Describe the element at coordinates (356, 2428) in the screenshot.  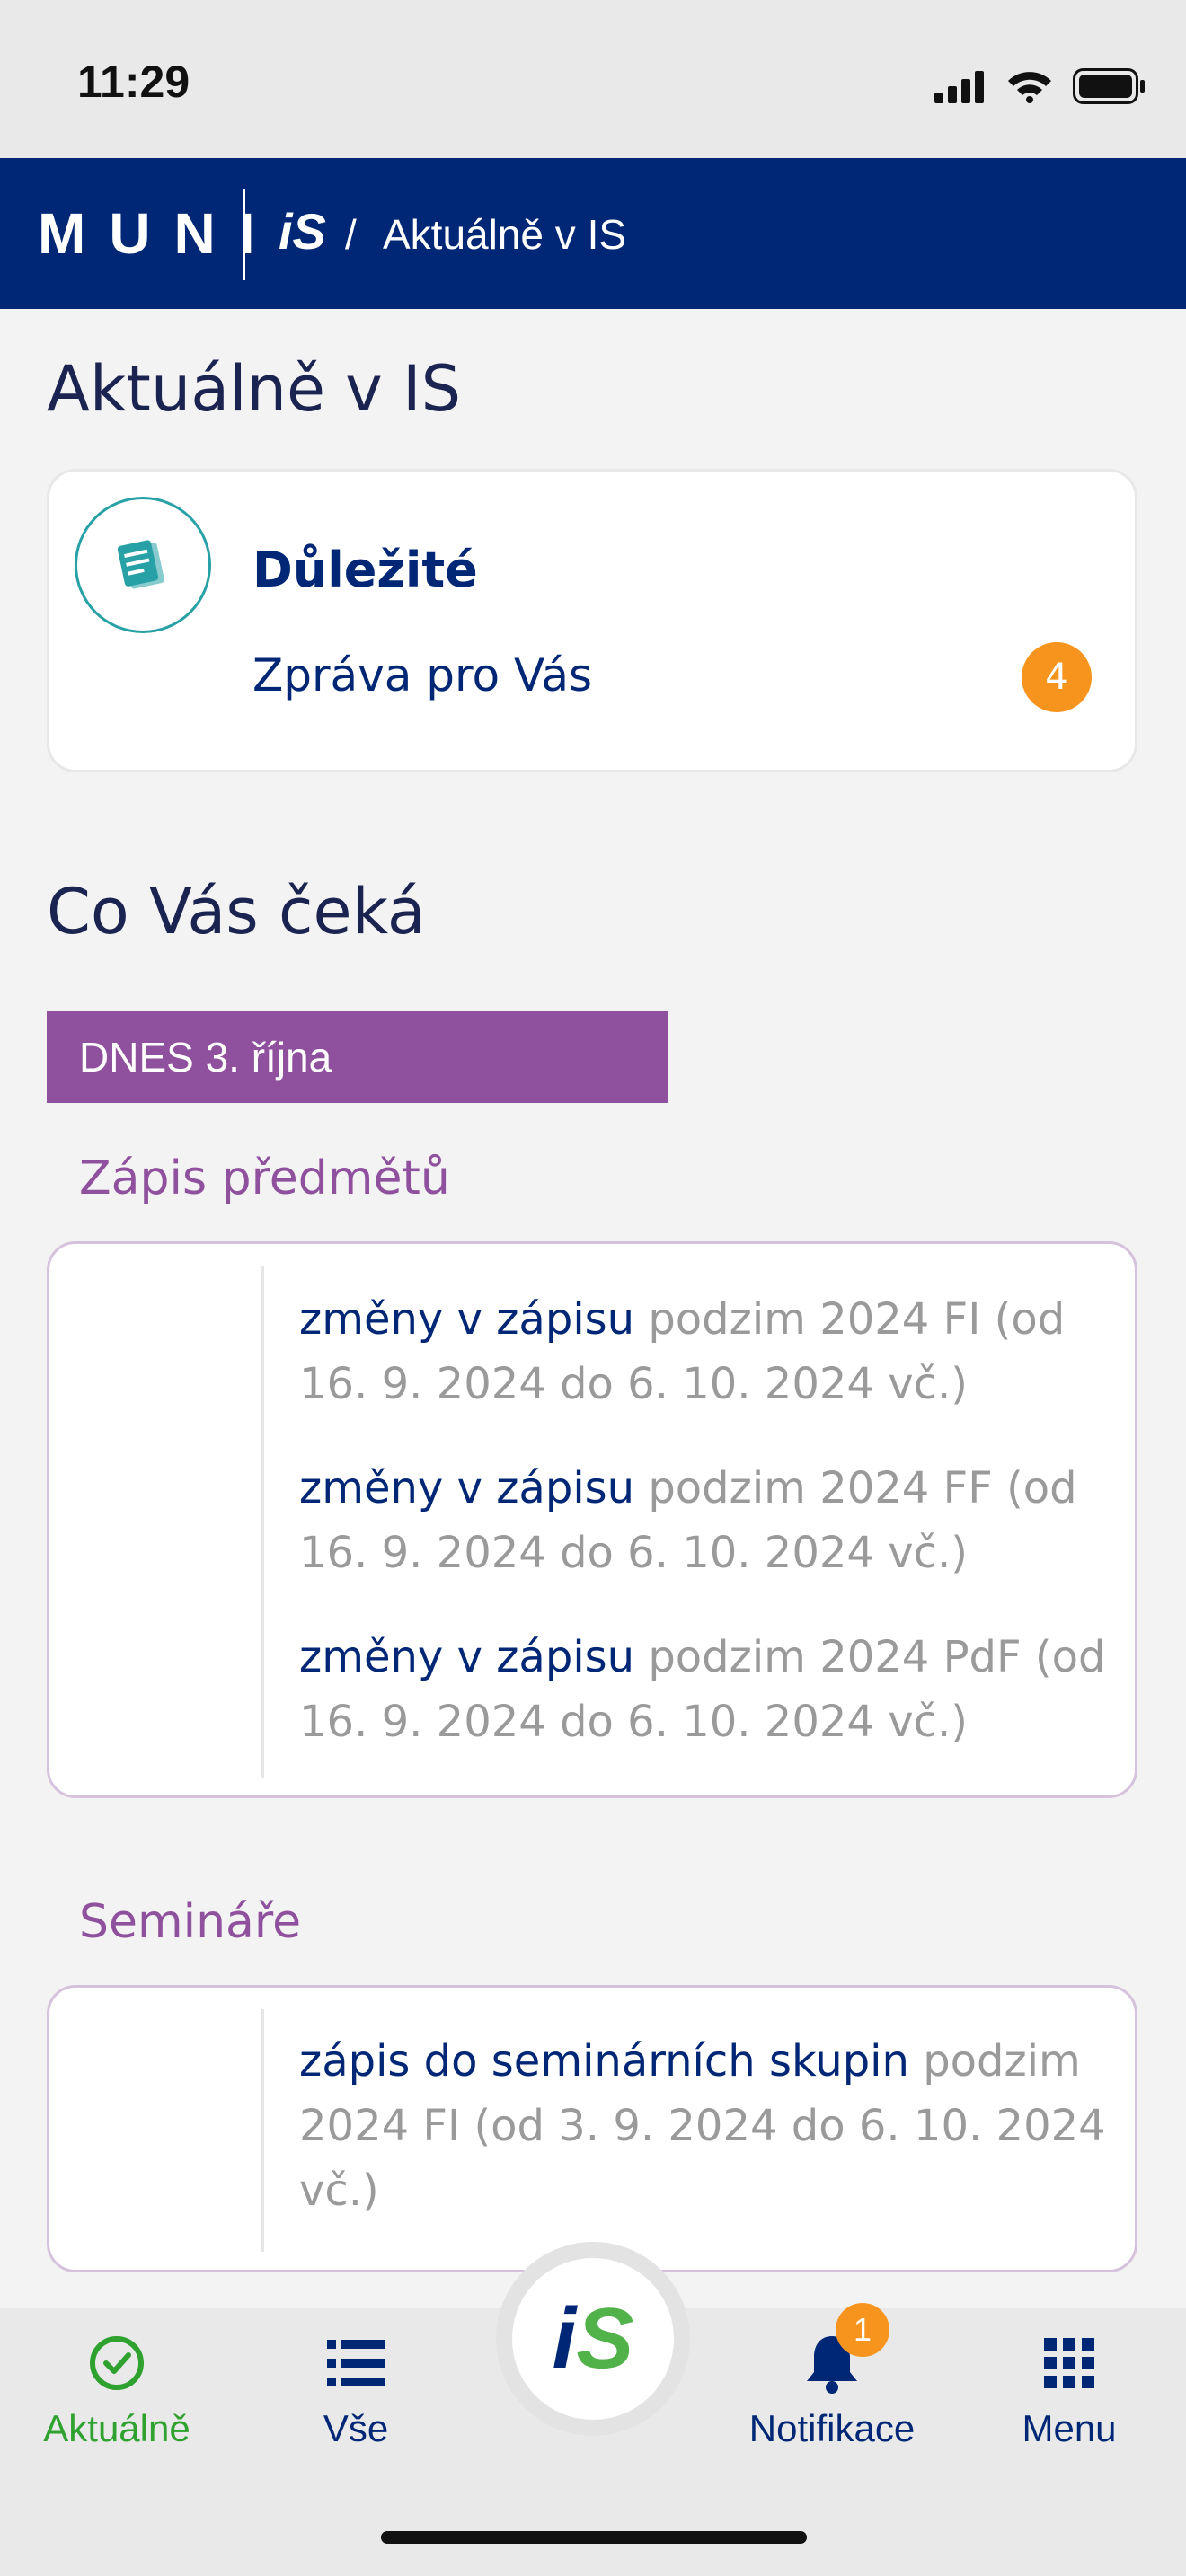
I see `nav-label: Vše` at that location.